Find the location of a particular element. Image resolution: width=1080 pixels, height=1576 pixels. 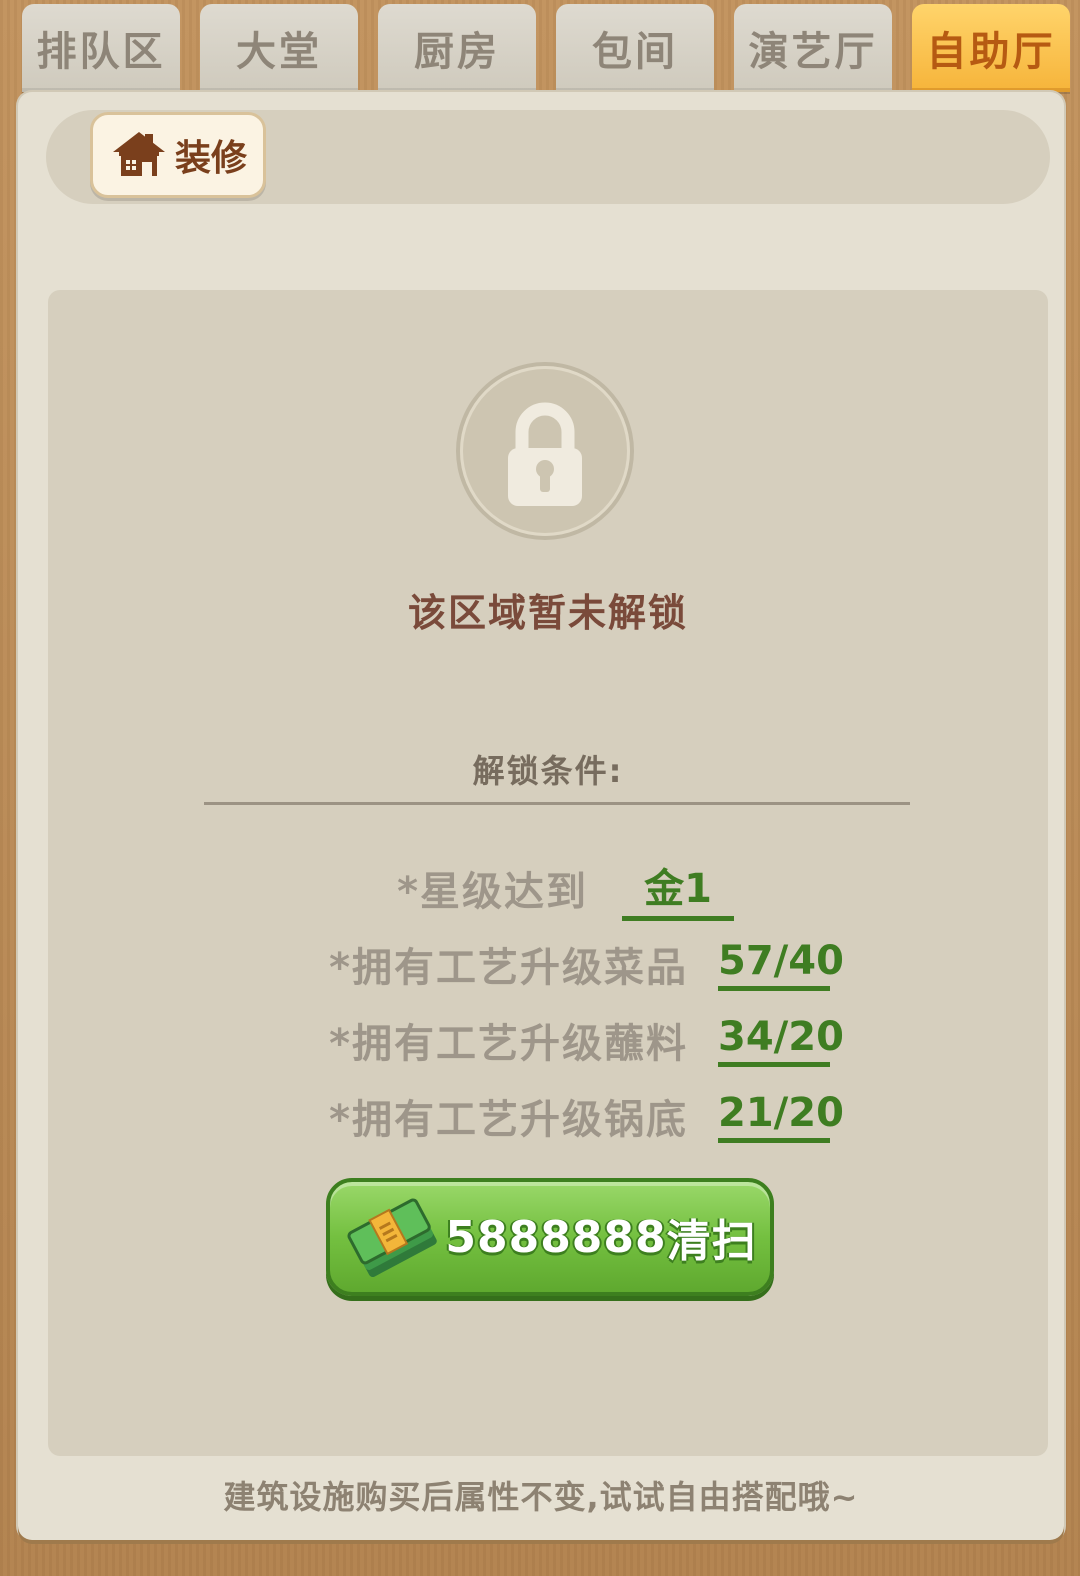

requirement-value: 金1 is located at coordinates (678, 888).